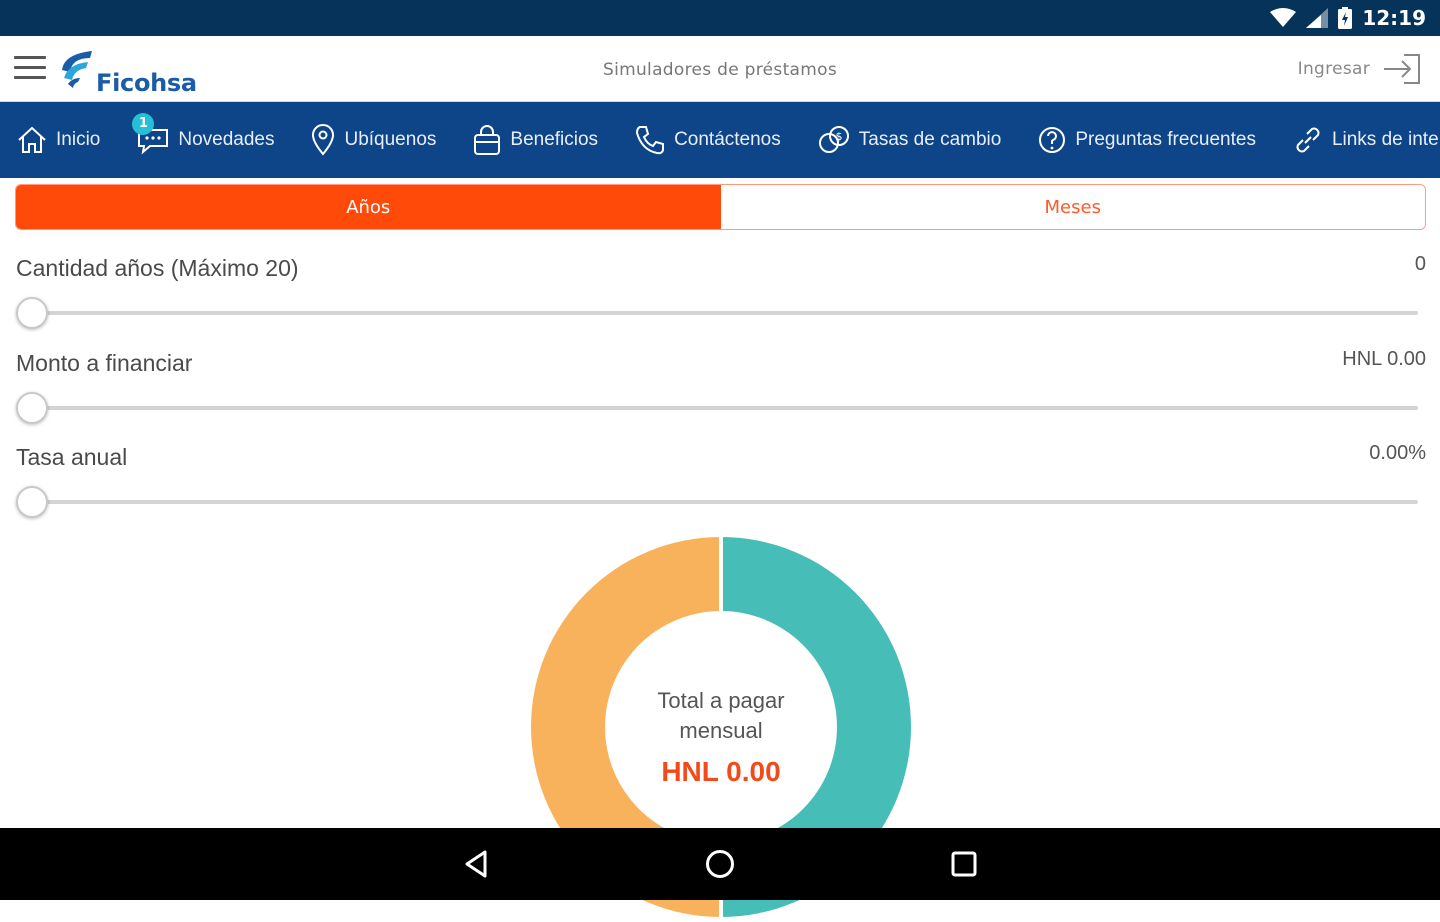  I want to click on phone-icon, so click(650, 140).